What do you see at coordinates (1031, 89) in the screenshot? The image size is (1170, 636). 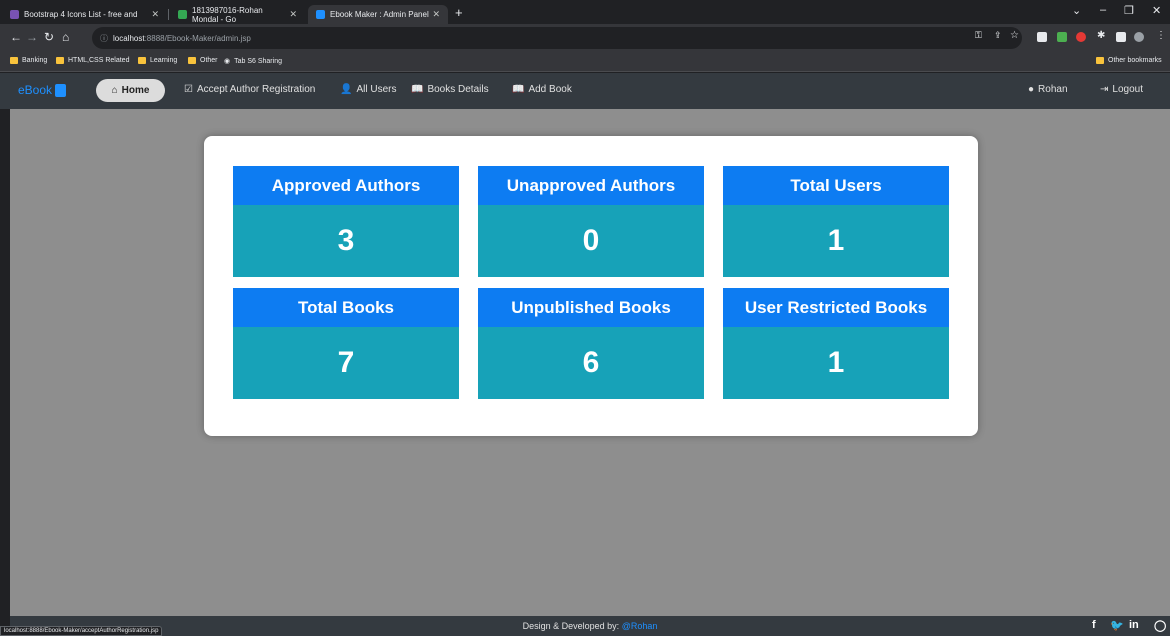 I see `user-circle-icon: ●` at bounding box center [1031, 89].